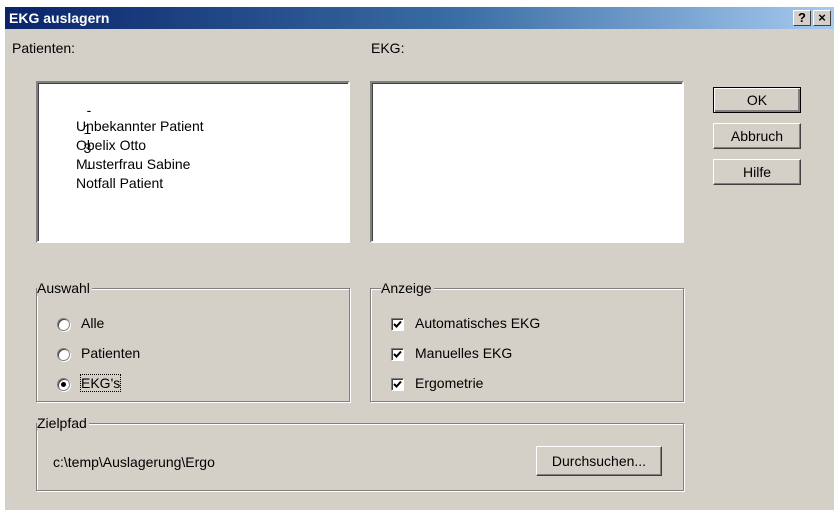  What do you see at coordinates (757, 100) in the screenshot?
I see `ok-button: OK` at bounding box center [757, 100].